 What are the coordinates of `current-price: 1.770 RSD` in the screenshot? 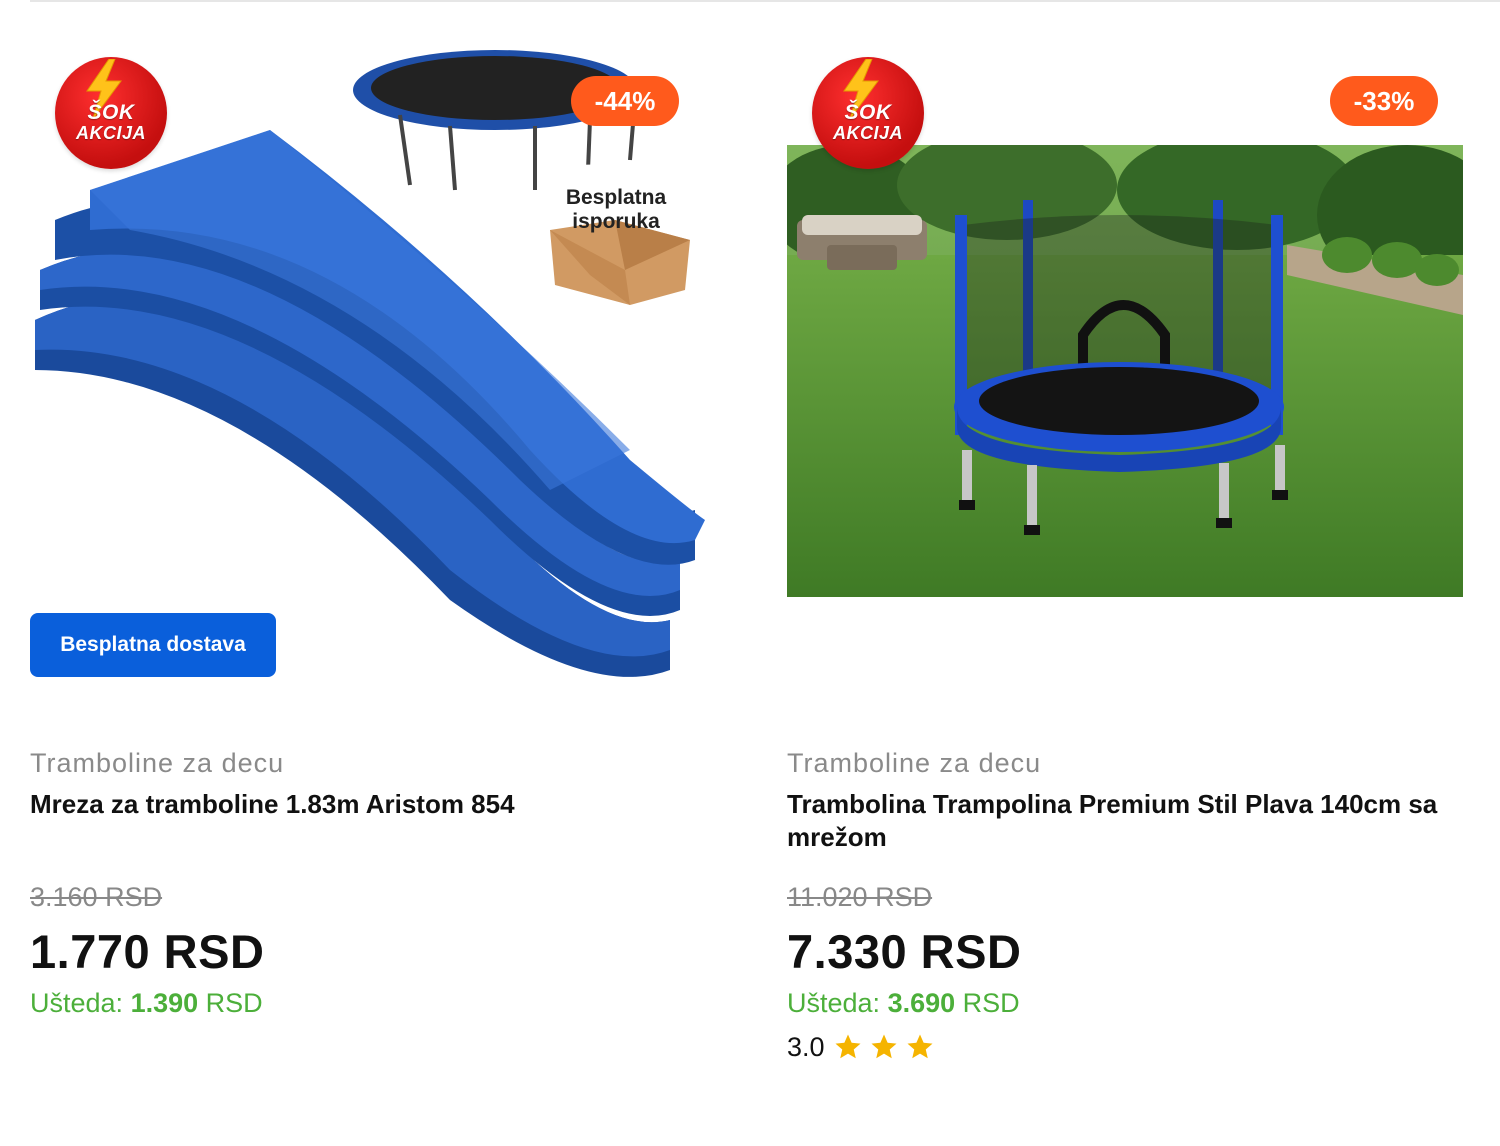 It's located at (147, 951).